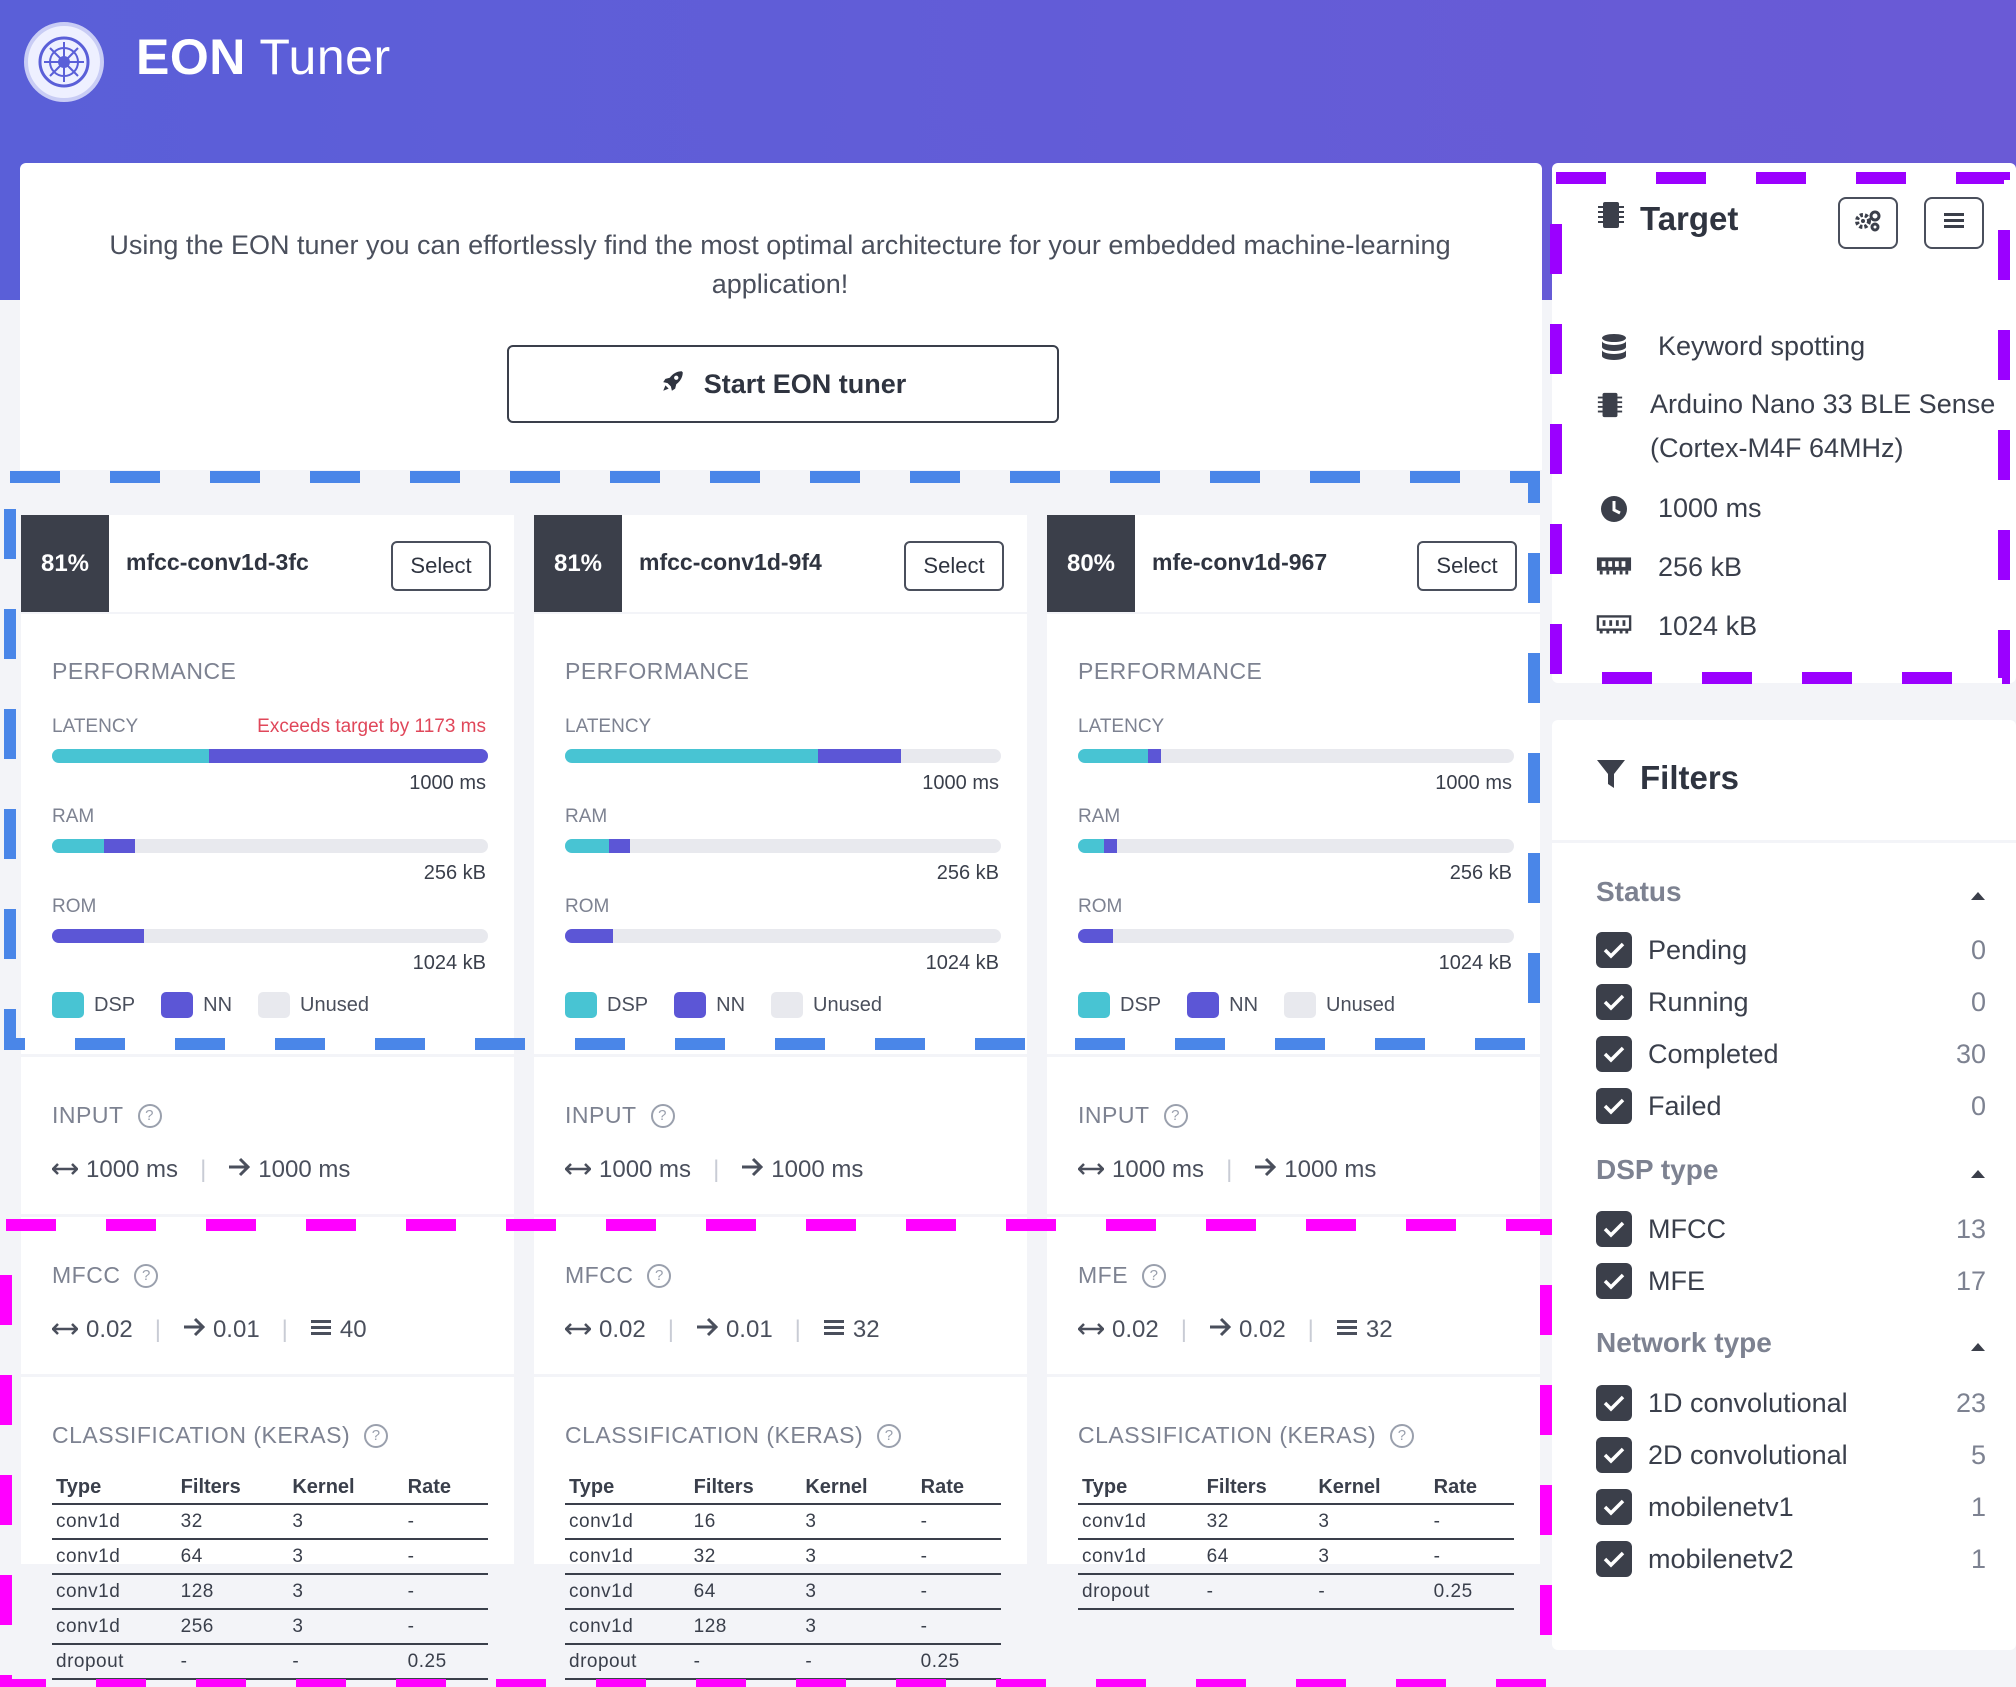  What do you see at coordinates (217, 562) in the screenshot?
I see `model-name: mfcc-conv1d-3fc` at bounding box center [217, 562].